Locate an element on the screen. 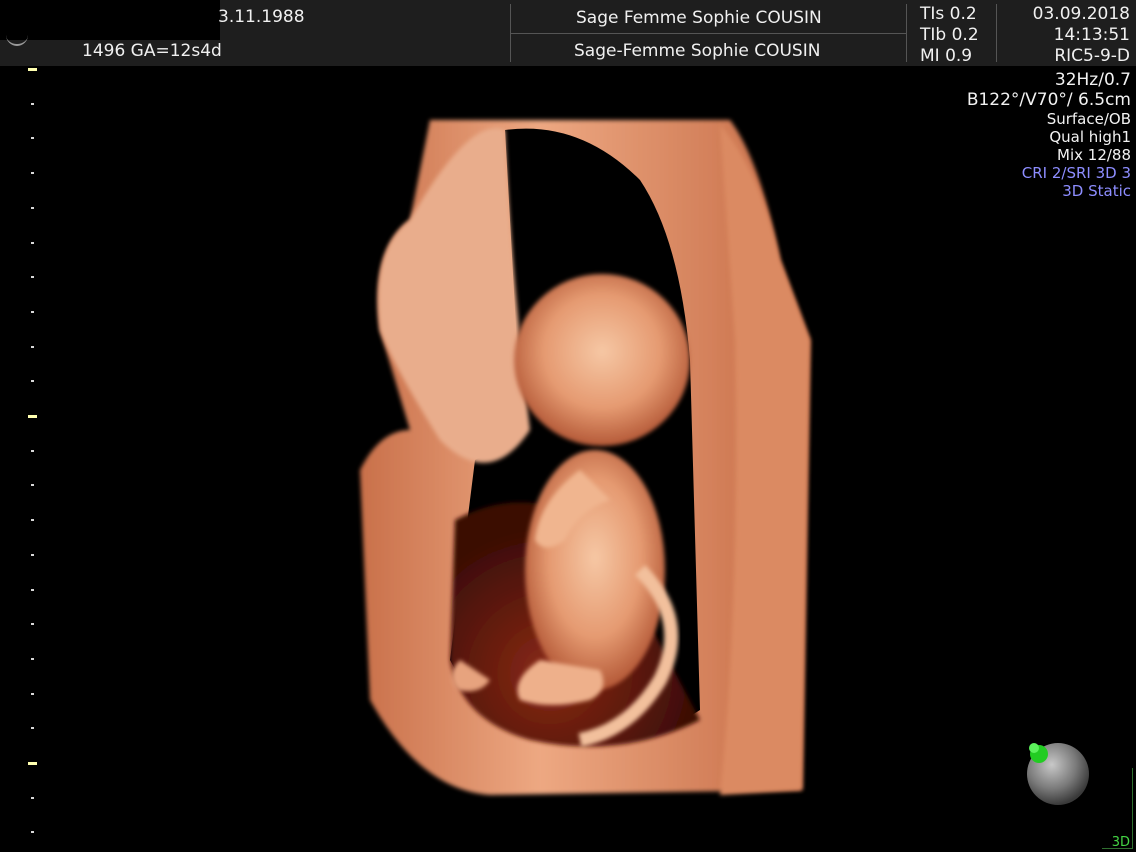 Image resolution: width=1136 pixels, height=852 pixels. operator-name-top: Sage Femme Sophie COUSIN is located at coordinates (699, 18).